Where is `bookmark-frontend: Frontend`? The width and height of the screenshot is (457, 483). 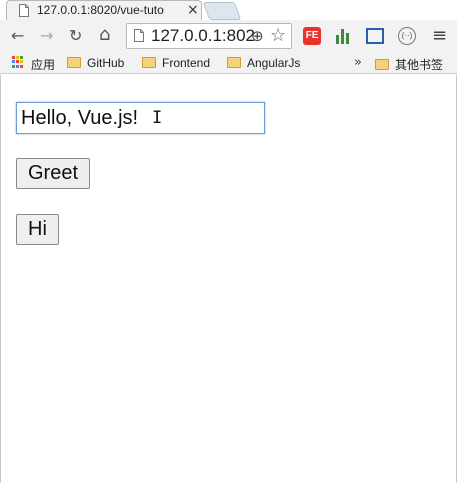
bookmark-frontend: Frontend is located at coordinates (176, 63).